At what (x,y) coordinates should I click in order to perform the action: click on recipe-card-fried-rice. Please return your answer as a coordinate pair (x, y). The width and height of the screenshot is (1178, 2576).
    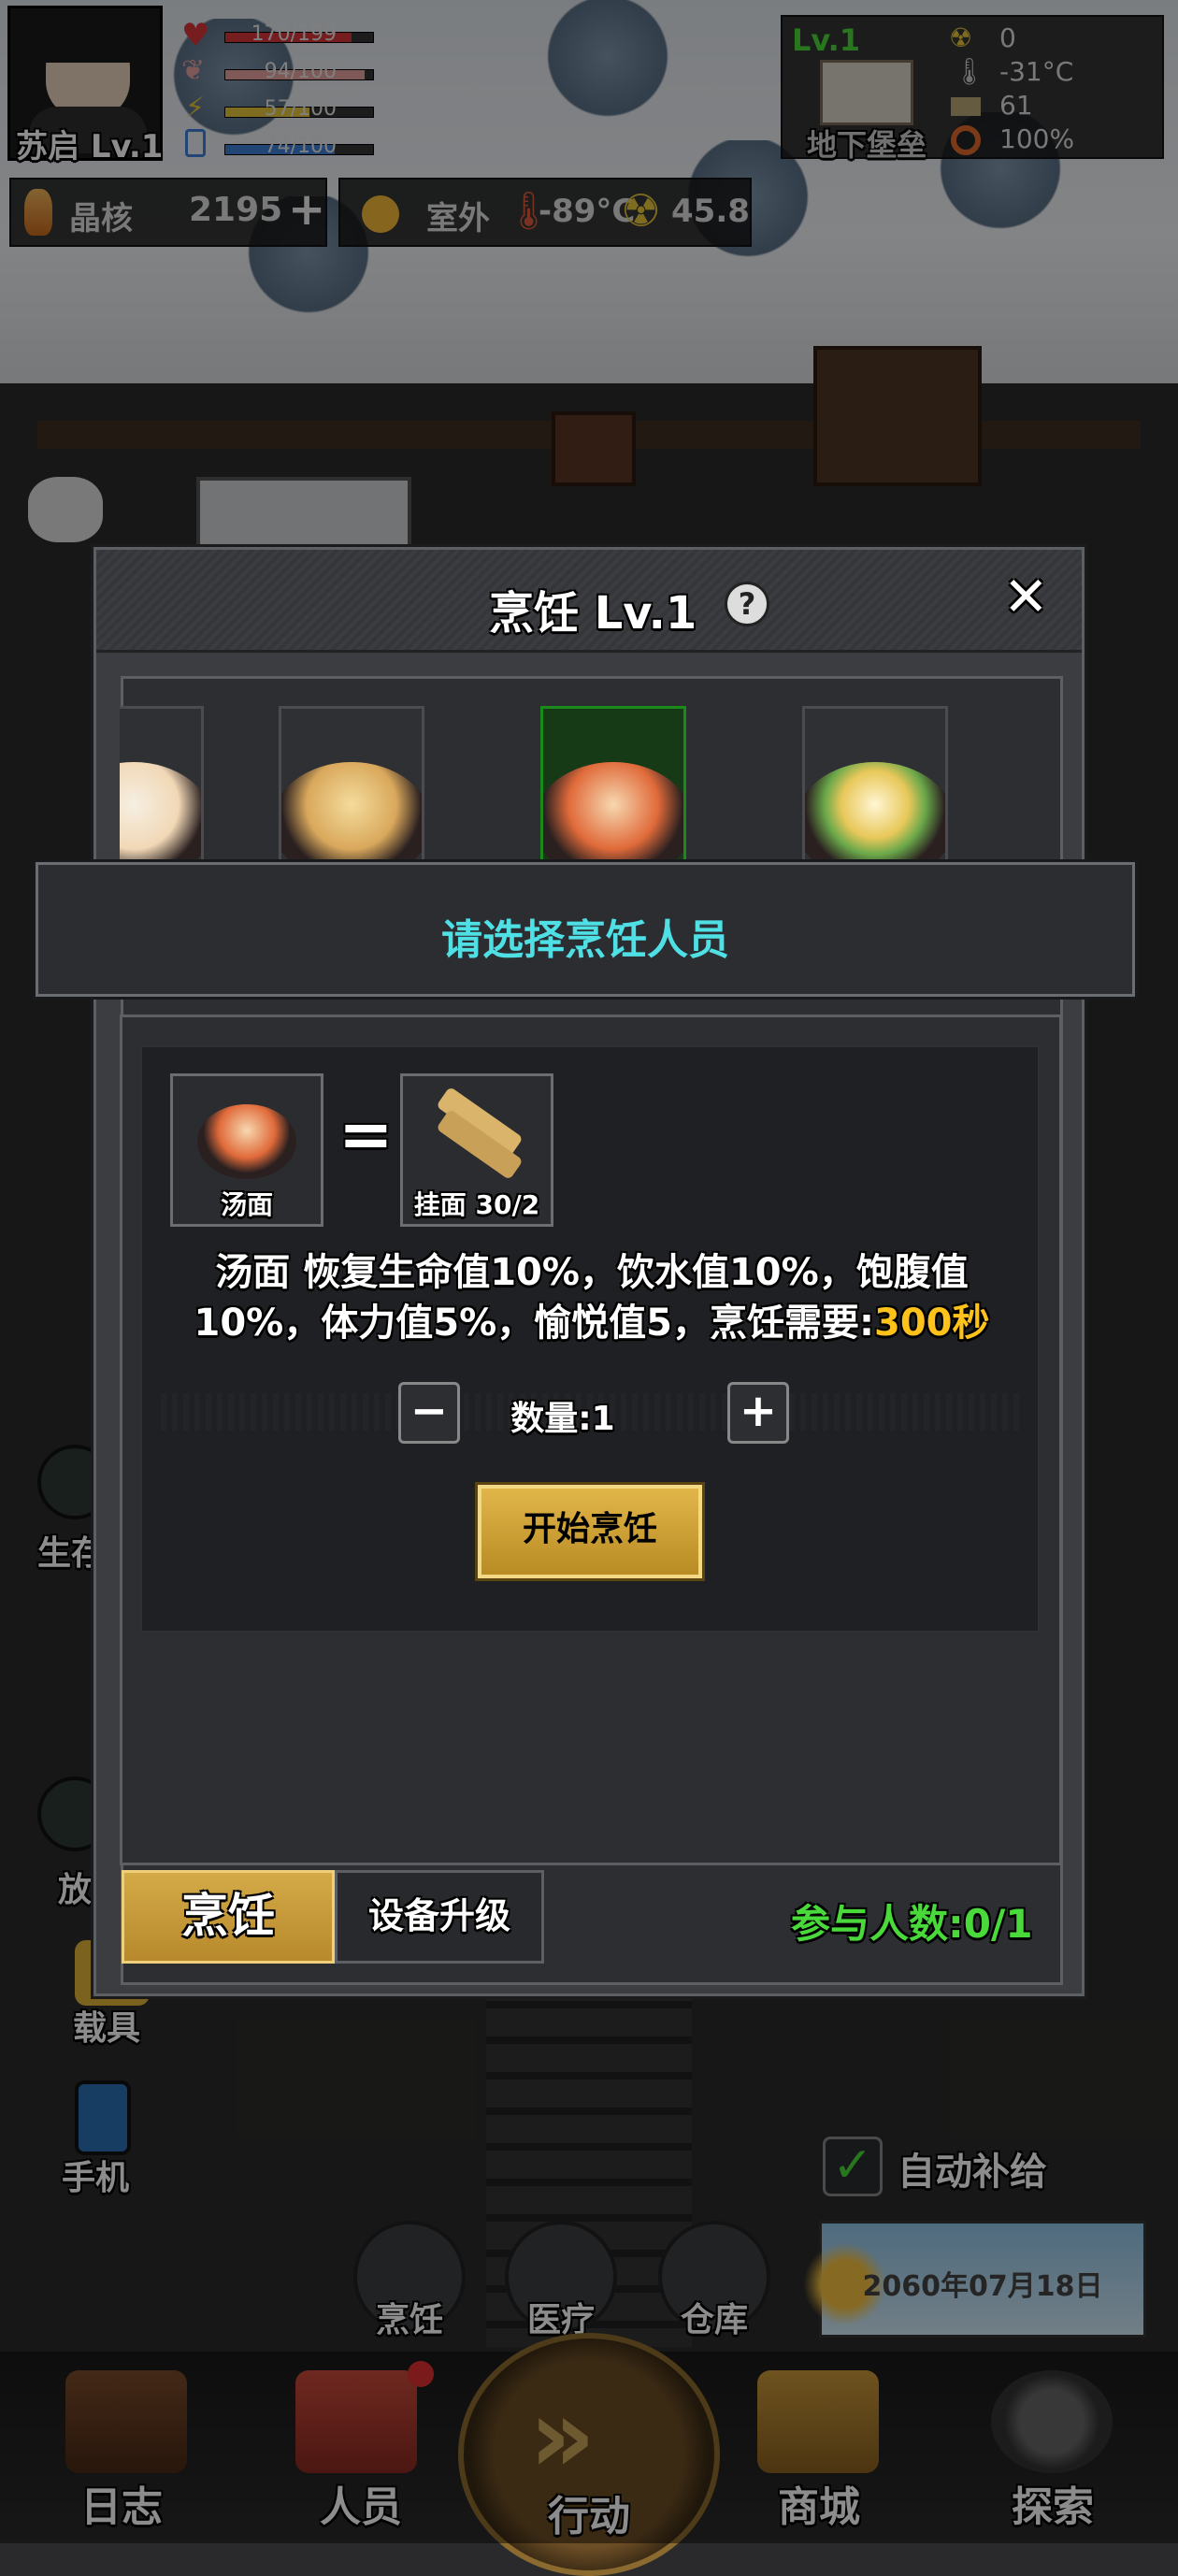
    Looking at the image, I should click on (352, 788).